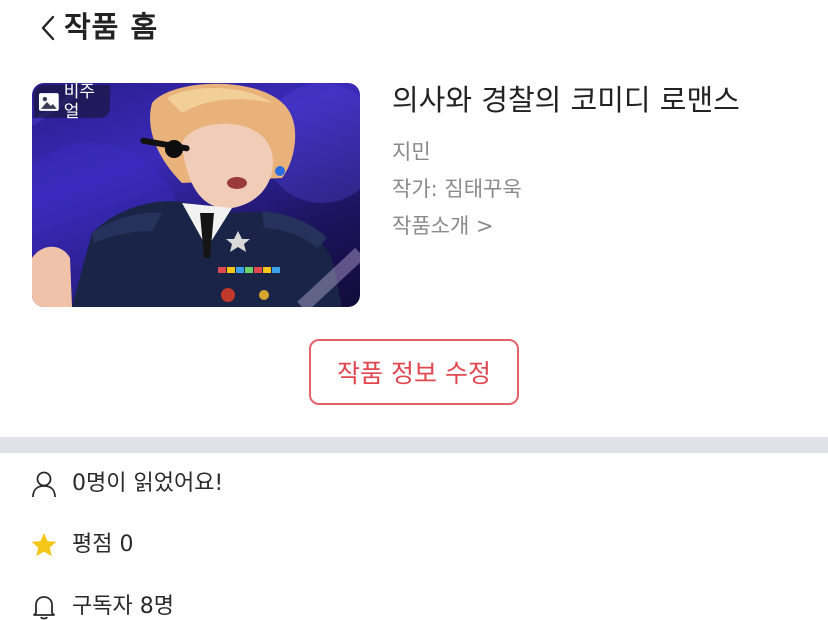  Describe the element at coordinates (380, 484) in the screenshot. I see `readers-stat: 0명이 읽었어요!` at that location.